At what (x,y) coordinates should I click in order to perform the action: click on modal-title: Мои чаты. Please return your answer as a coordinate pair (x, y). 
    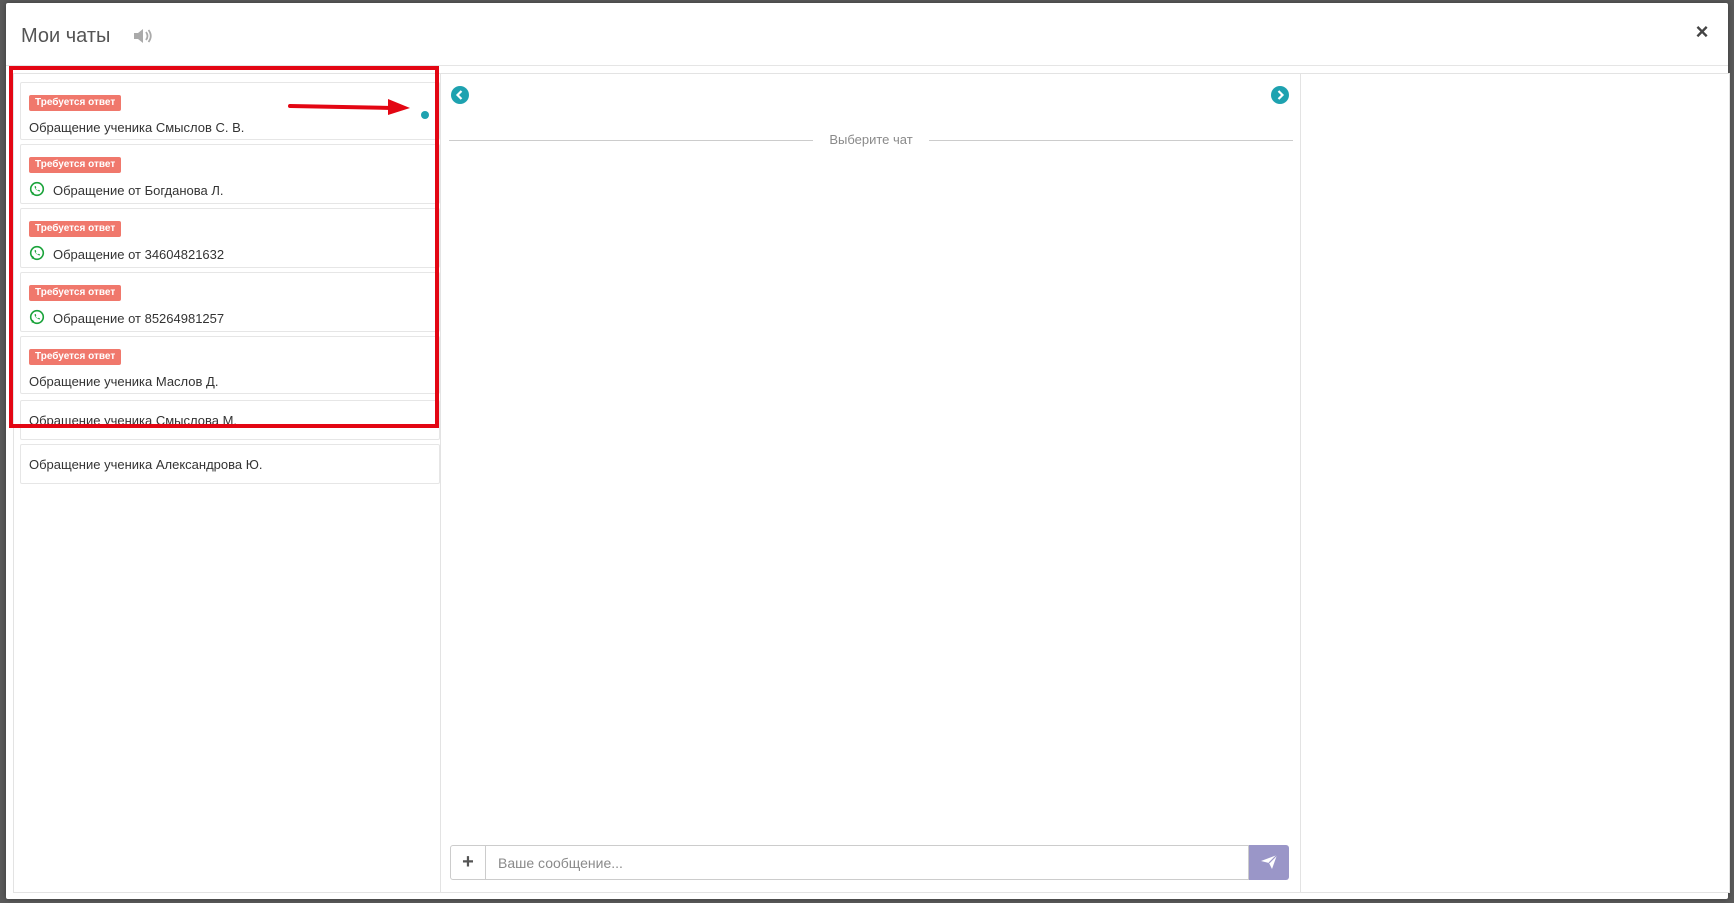
    Looking at the image, I should click on (66, 36).